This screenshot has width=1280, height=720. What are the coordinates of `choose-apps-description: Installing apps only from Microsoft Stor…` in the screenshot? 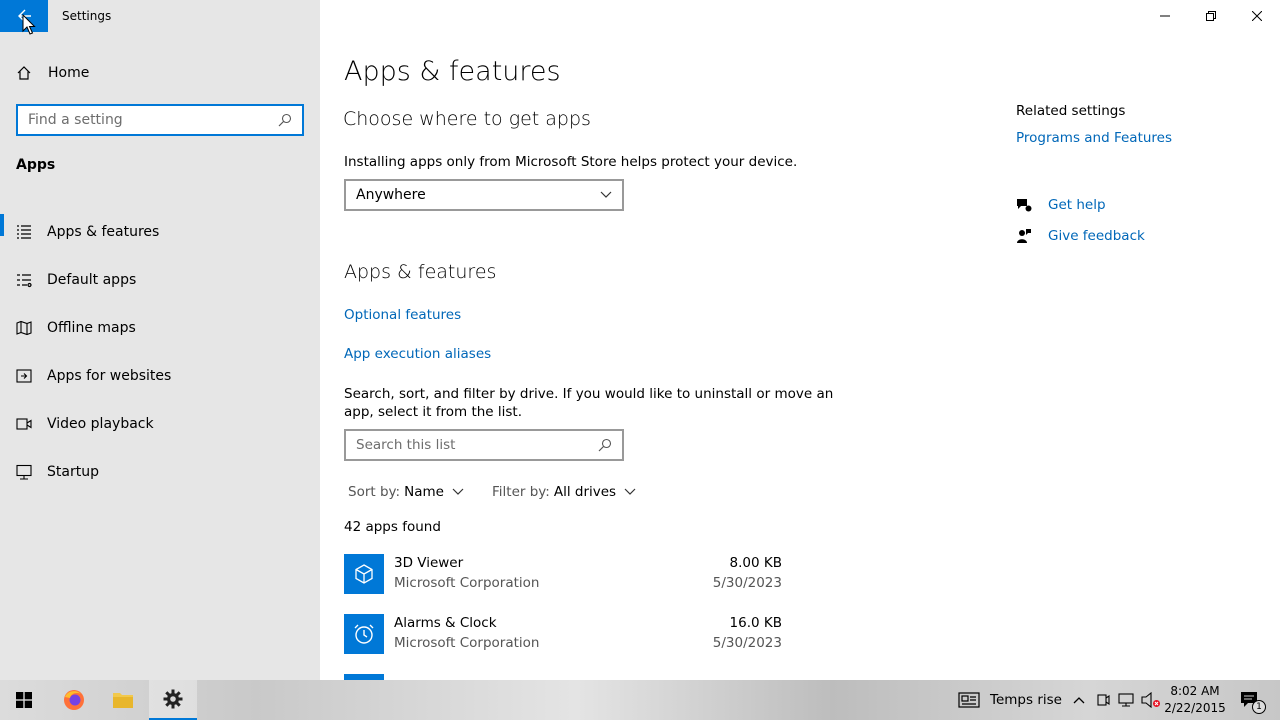 It's located at (571, 162).